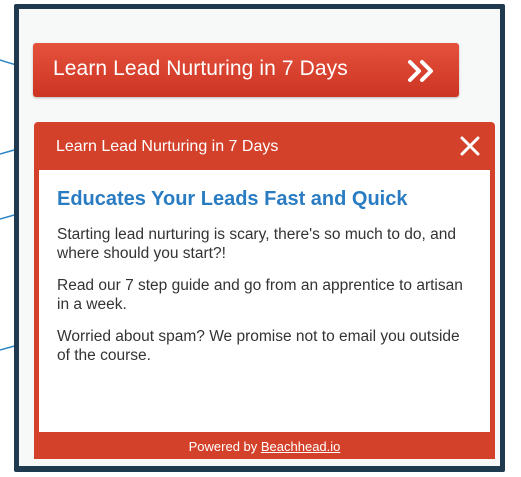  I want to click on widget-footer: Powered by Beachhead.io, so click(264, 445).